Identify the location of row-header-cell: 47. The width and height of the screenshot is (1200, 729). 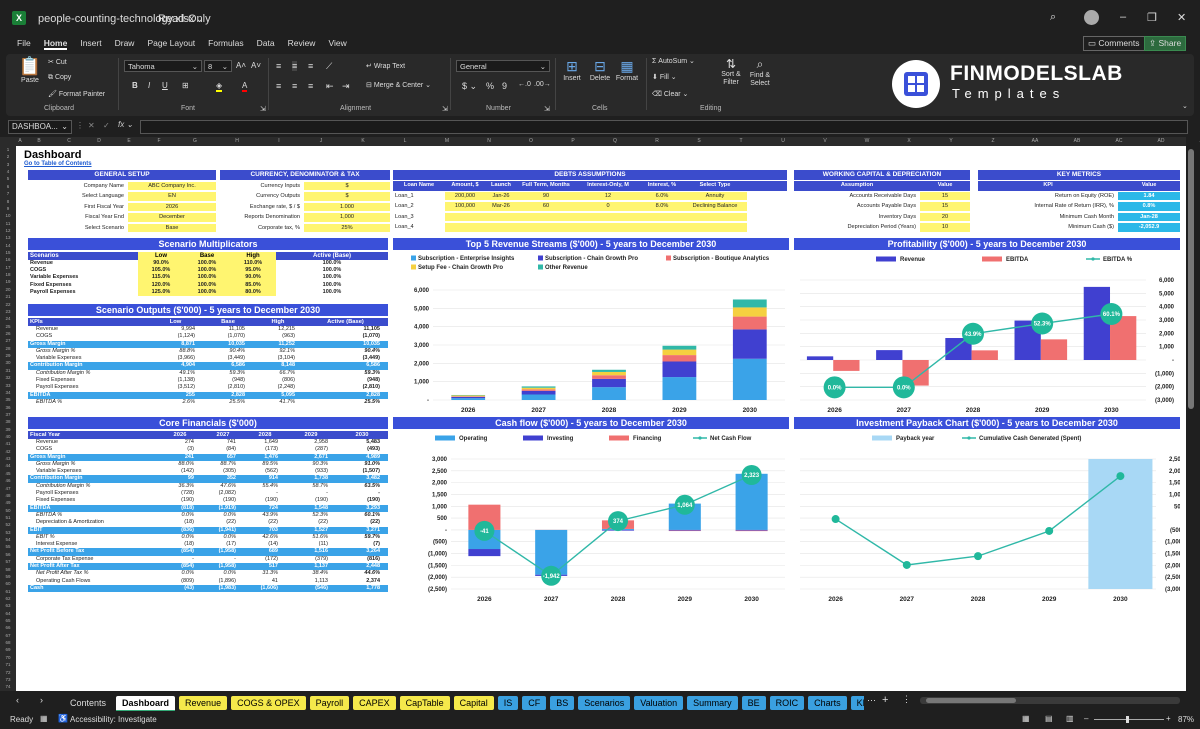
(8, 488).